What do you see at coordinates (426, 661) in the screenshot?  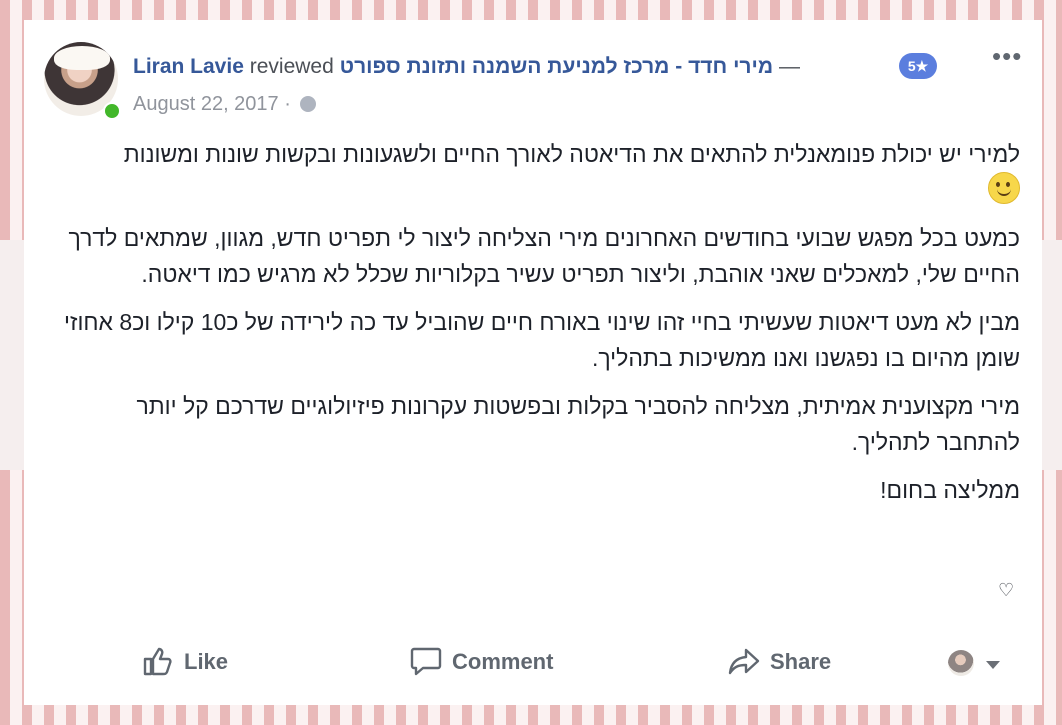 I see `comment-icon` at bounding box center [426, 661].